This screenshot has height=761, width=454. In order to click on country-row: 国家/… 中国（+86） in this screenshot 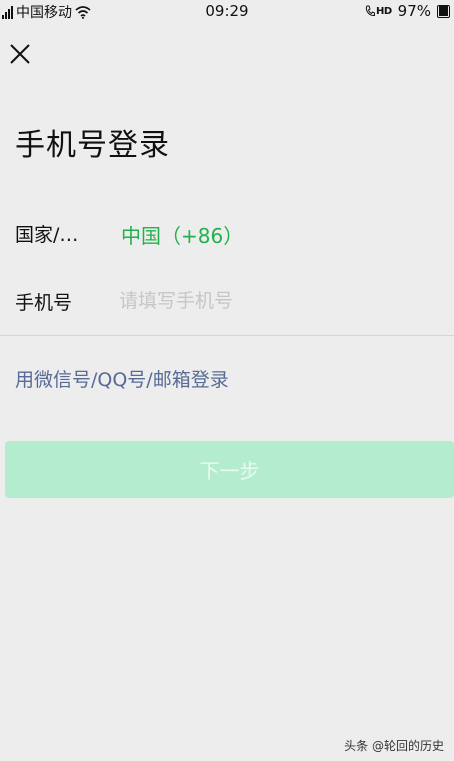, I will do `click(227, 233)`.